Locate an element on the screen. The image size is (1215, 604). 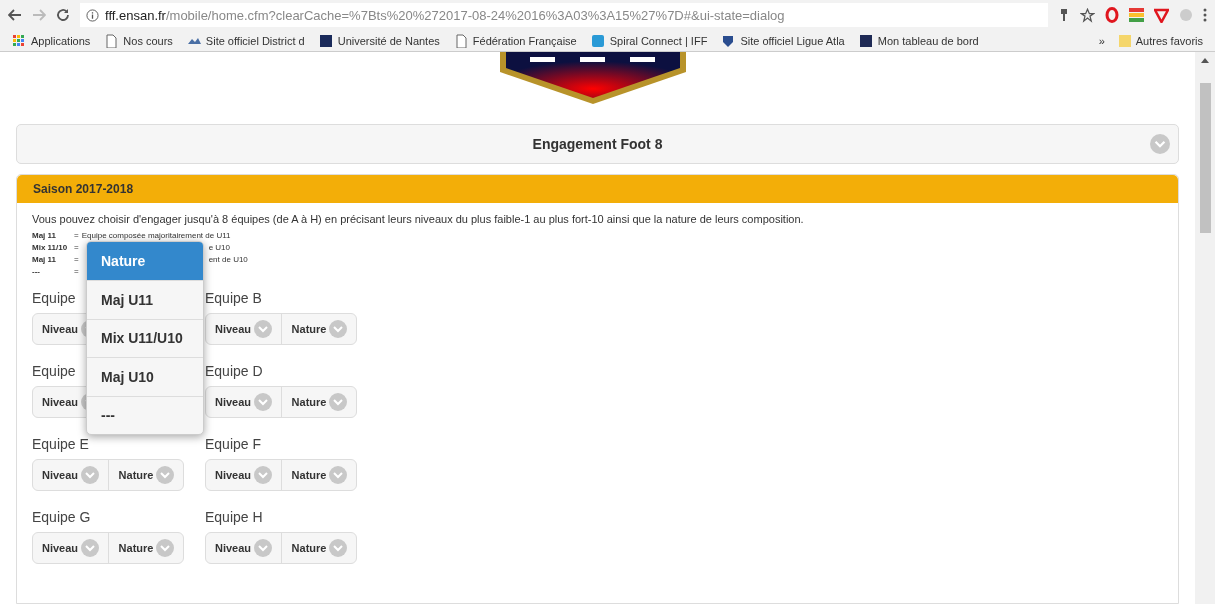
menu-option: --- is located at coordinates (145, 414).